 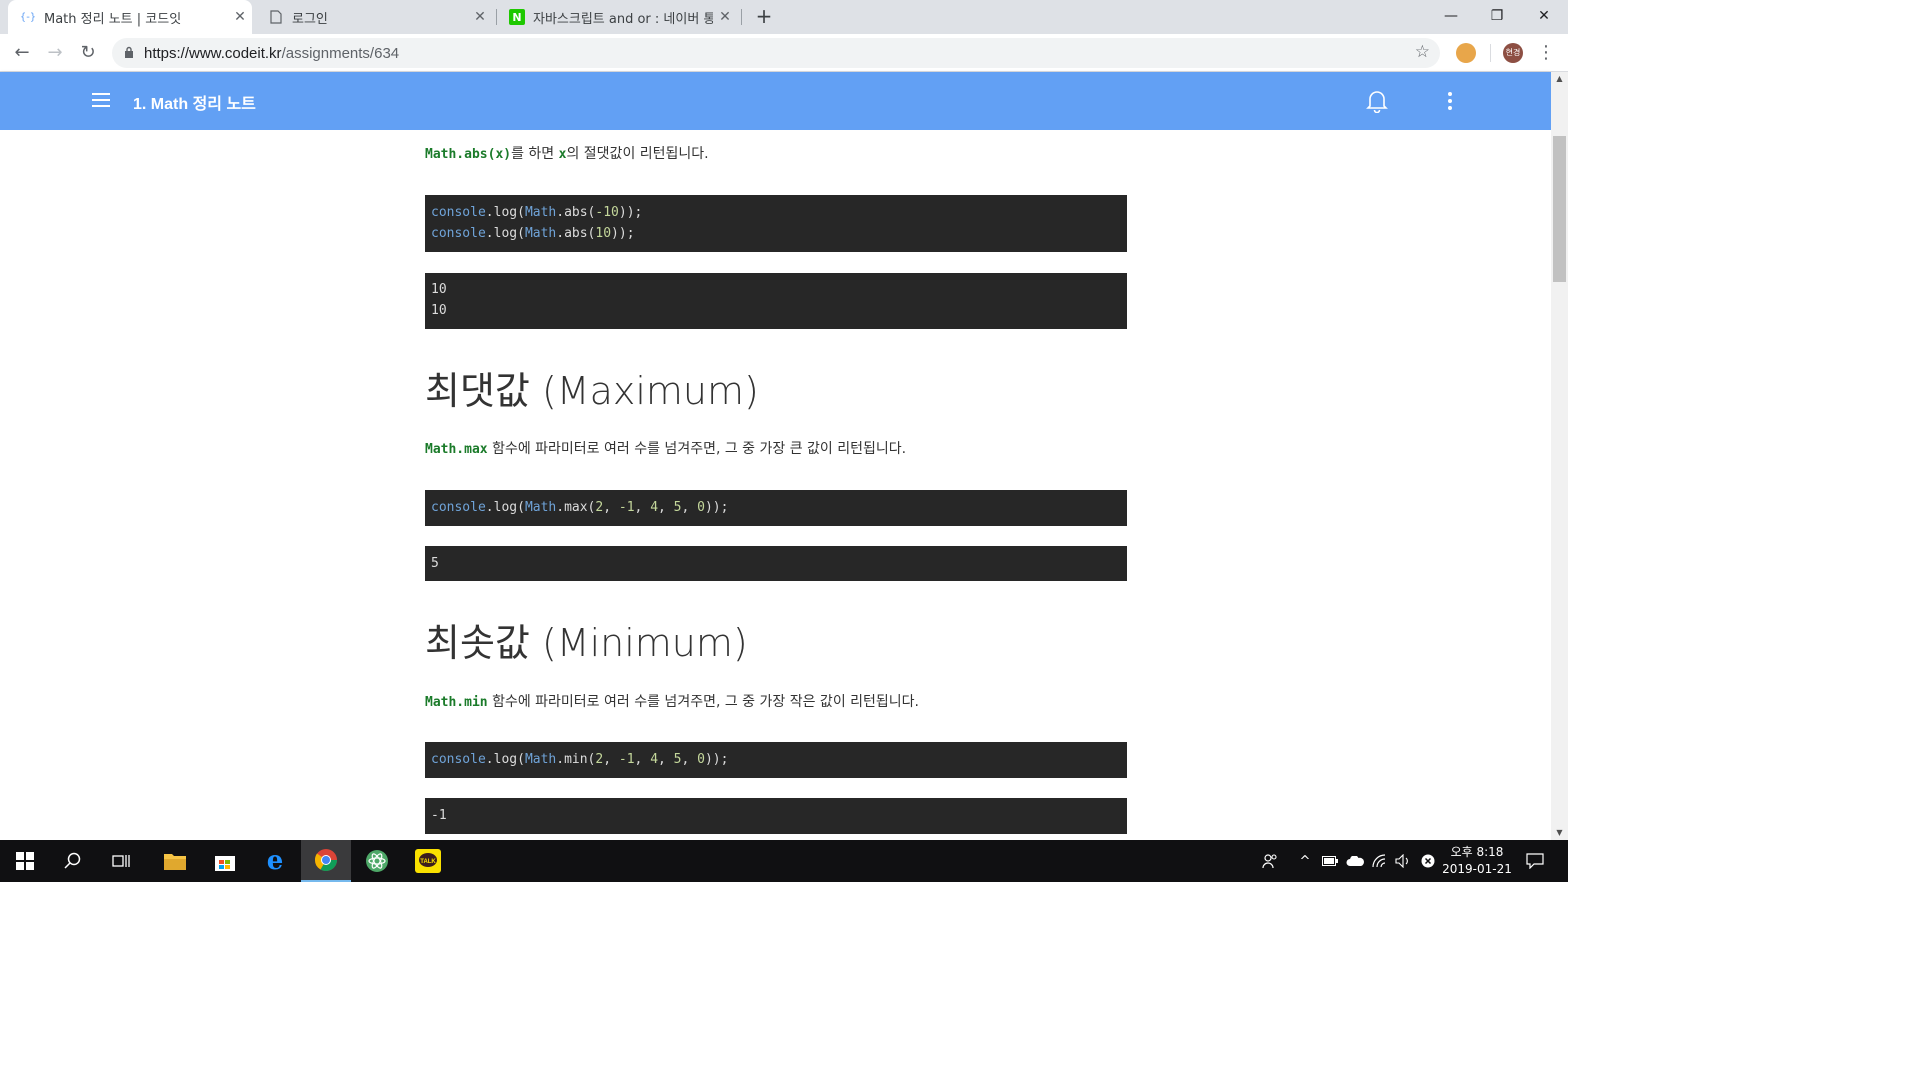 I want to click on volume-icon, so click(x=1403, y=861).